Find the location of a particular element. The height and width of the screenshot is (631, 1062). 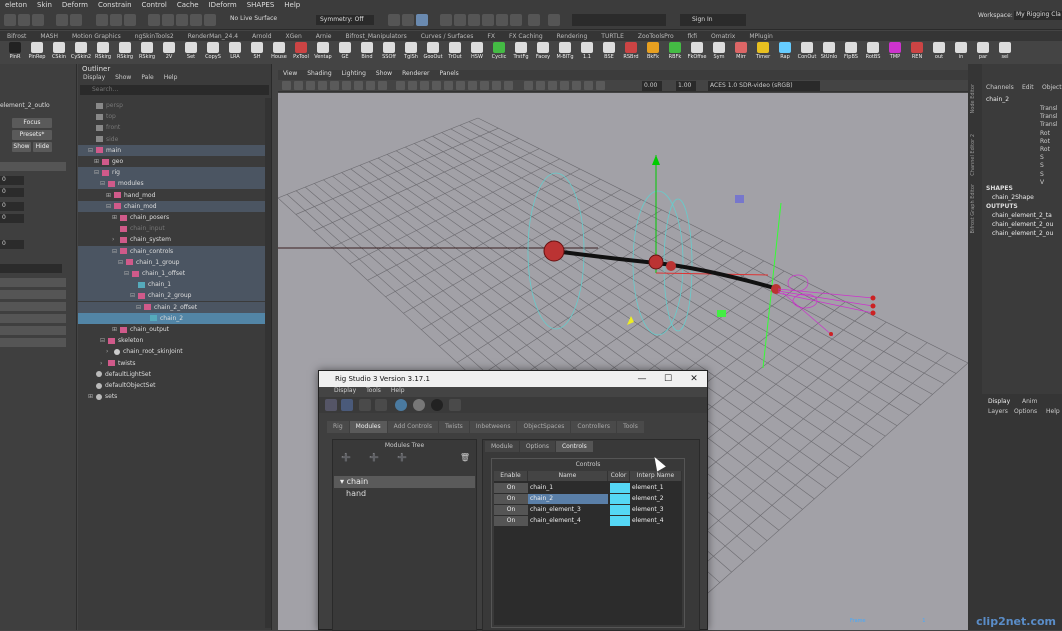

snap-surface-icon is located at coordinates (210, 20).